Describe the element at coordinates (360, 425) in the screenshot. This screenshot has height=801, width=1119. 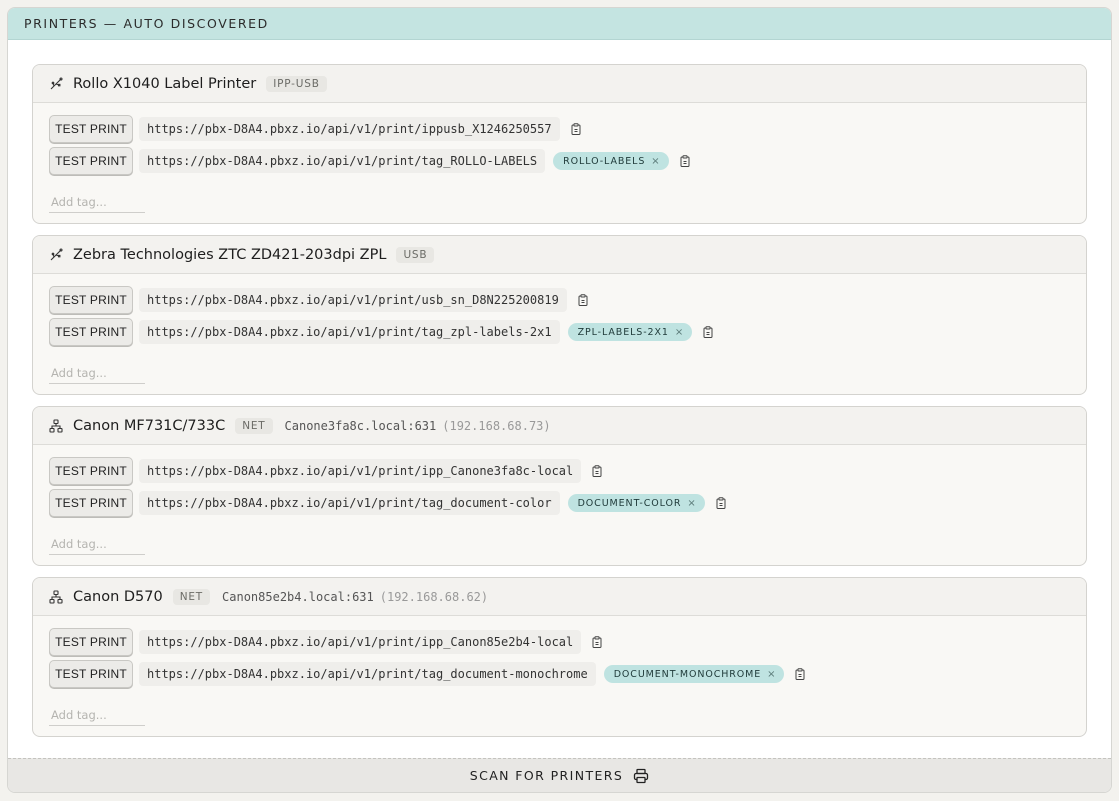
I see `printer-host: Canone3fa8c.local:631` at that location.